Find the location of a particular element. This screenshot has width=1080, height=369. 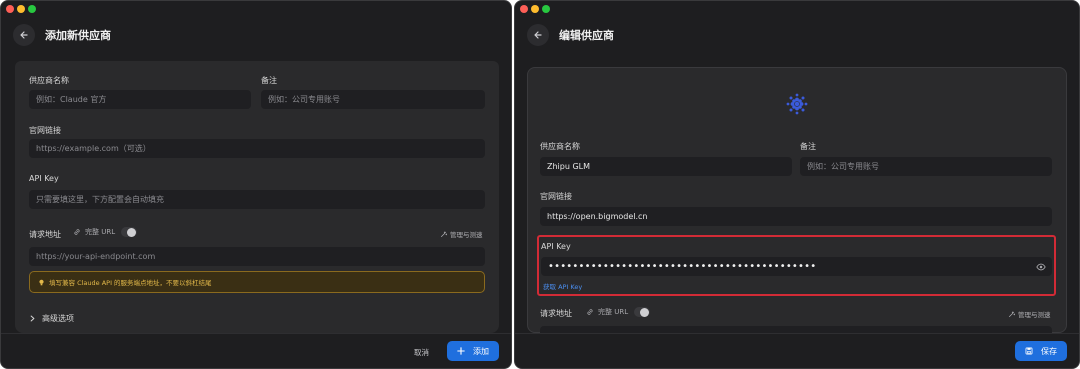

page-header: 编辑供应商 is located at coordinates (570, 35).